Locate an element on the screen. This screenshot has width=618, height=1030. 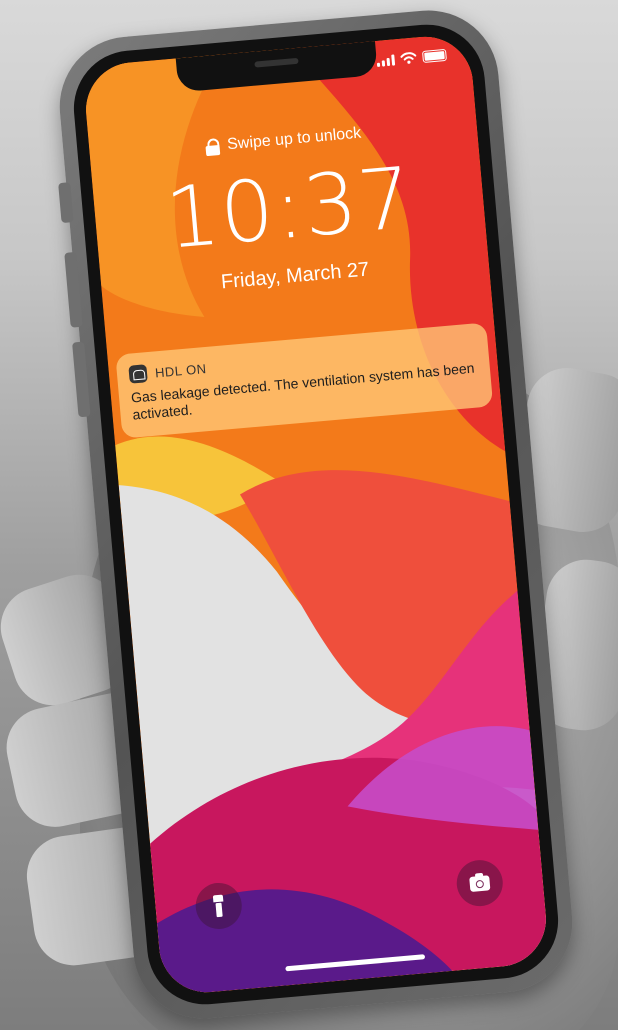
lock-icon is located at coordinates (212, 147).